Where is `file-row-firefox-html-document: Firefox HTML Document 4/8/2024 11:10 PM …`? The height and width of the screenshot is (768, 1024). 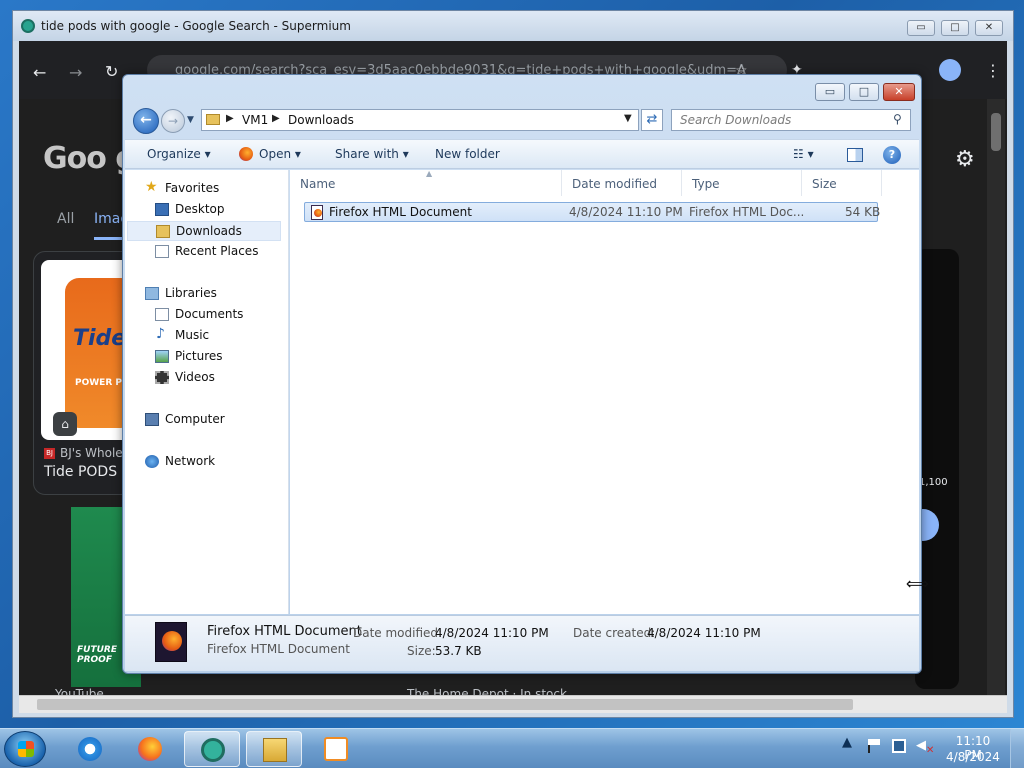 file-row-firefox-html-document: Firefox HTML Document 4/8/2024 11:10 PM … is located at coordinates (592, 212).